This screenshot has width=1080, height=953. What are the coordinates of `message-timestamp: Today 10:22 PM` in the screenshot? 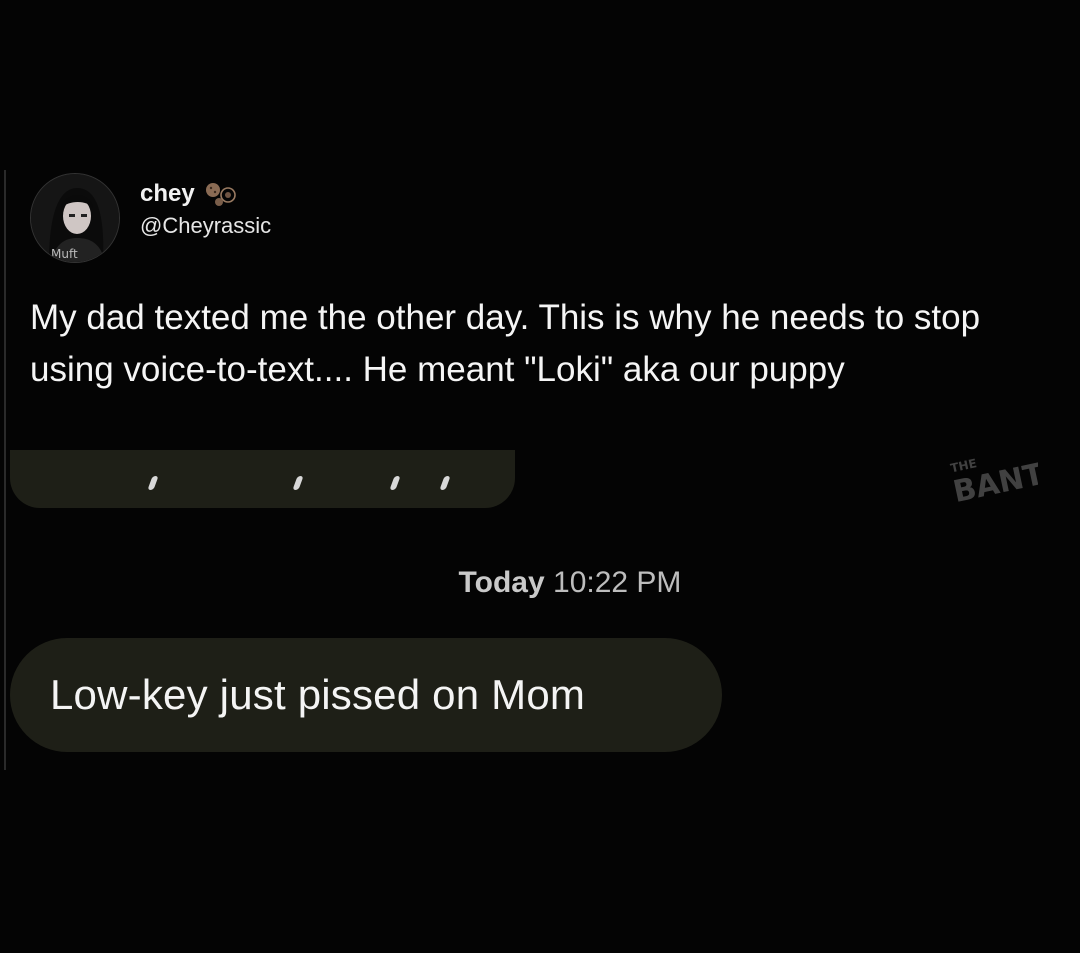 It's located at (540, 583).